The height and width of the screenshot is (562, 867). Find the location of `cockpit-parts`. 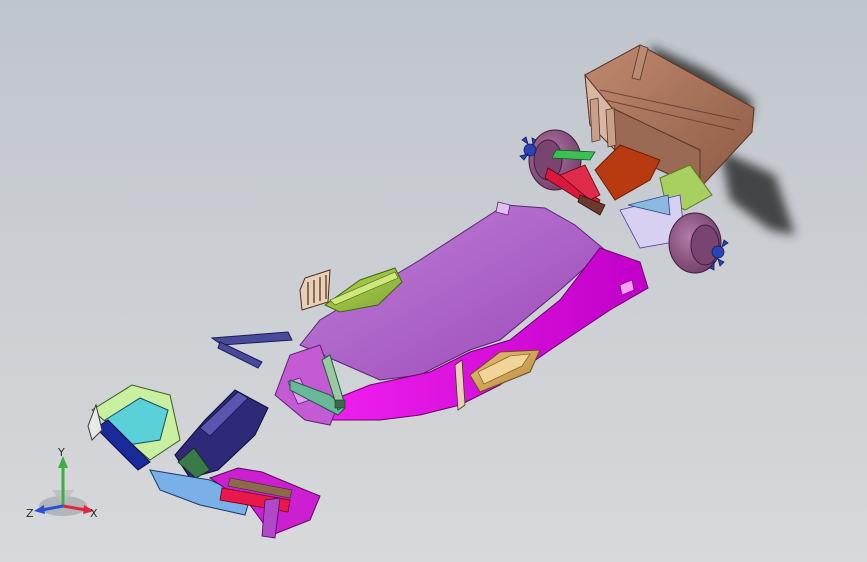

cockpit-parts is located at coordinates (251, 350).